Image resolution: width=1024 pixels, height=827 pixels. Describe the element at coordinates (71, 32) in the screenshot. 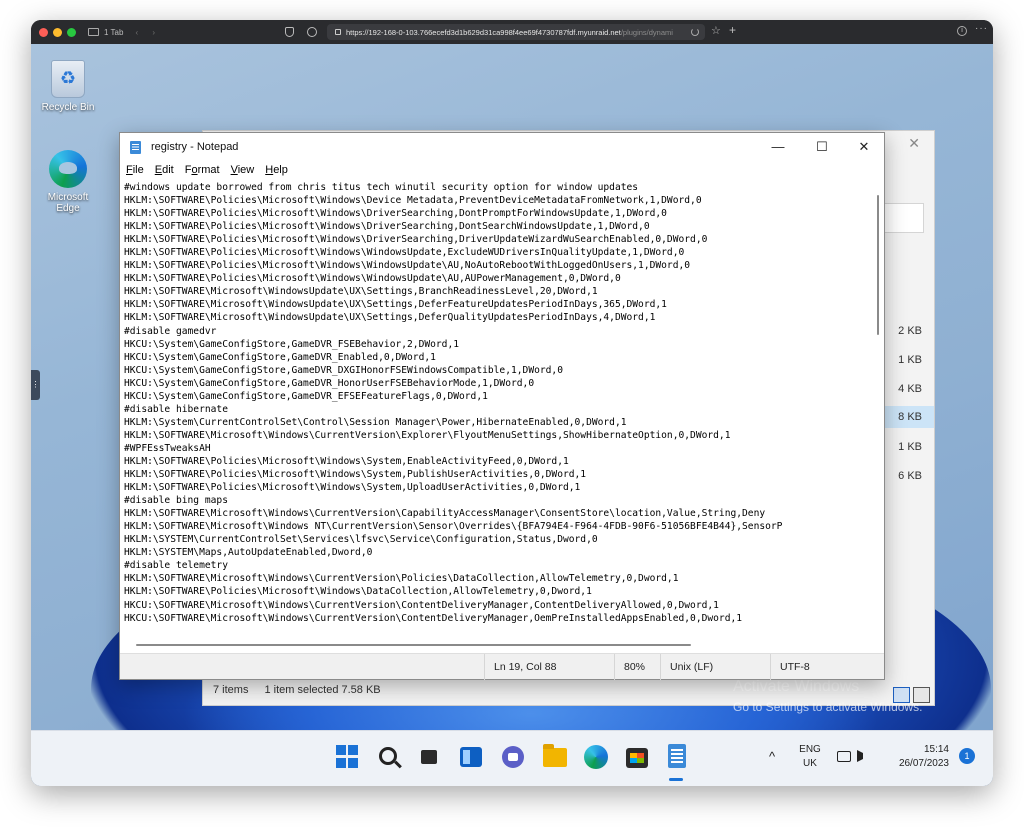

I see `fullscreen-window-button` at that location.